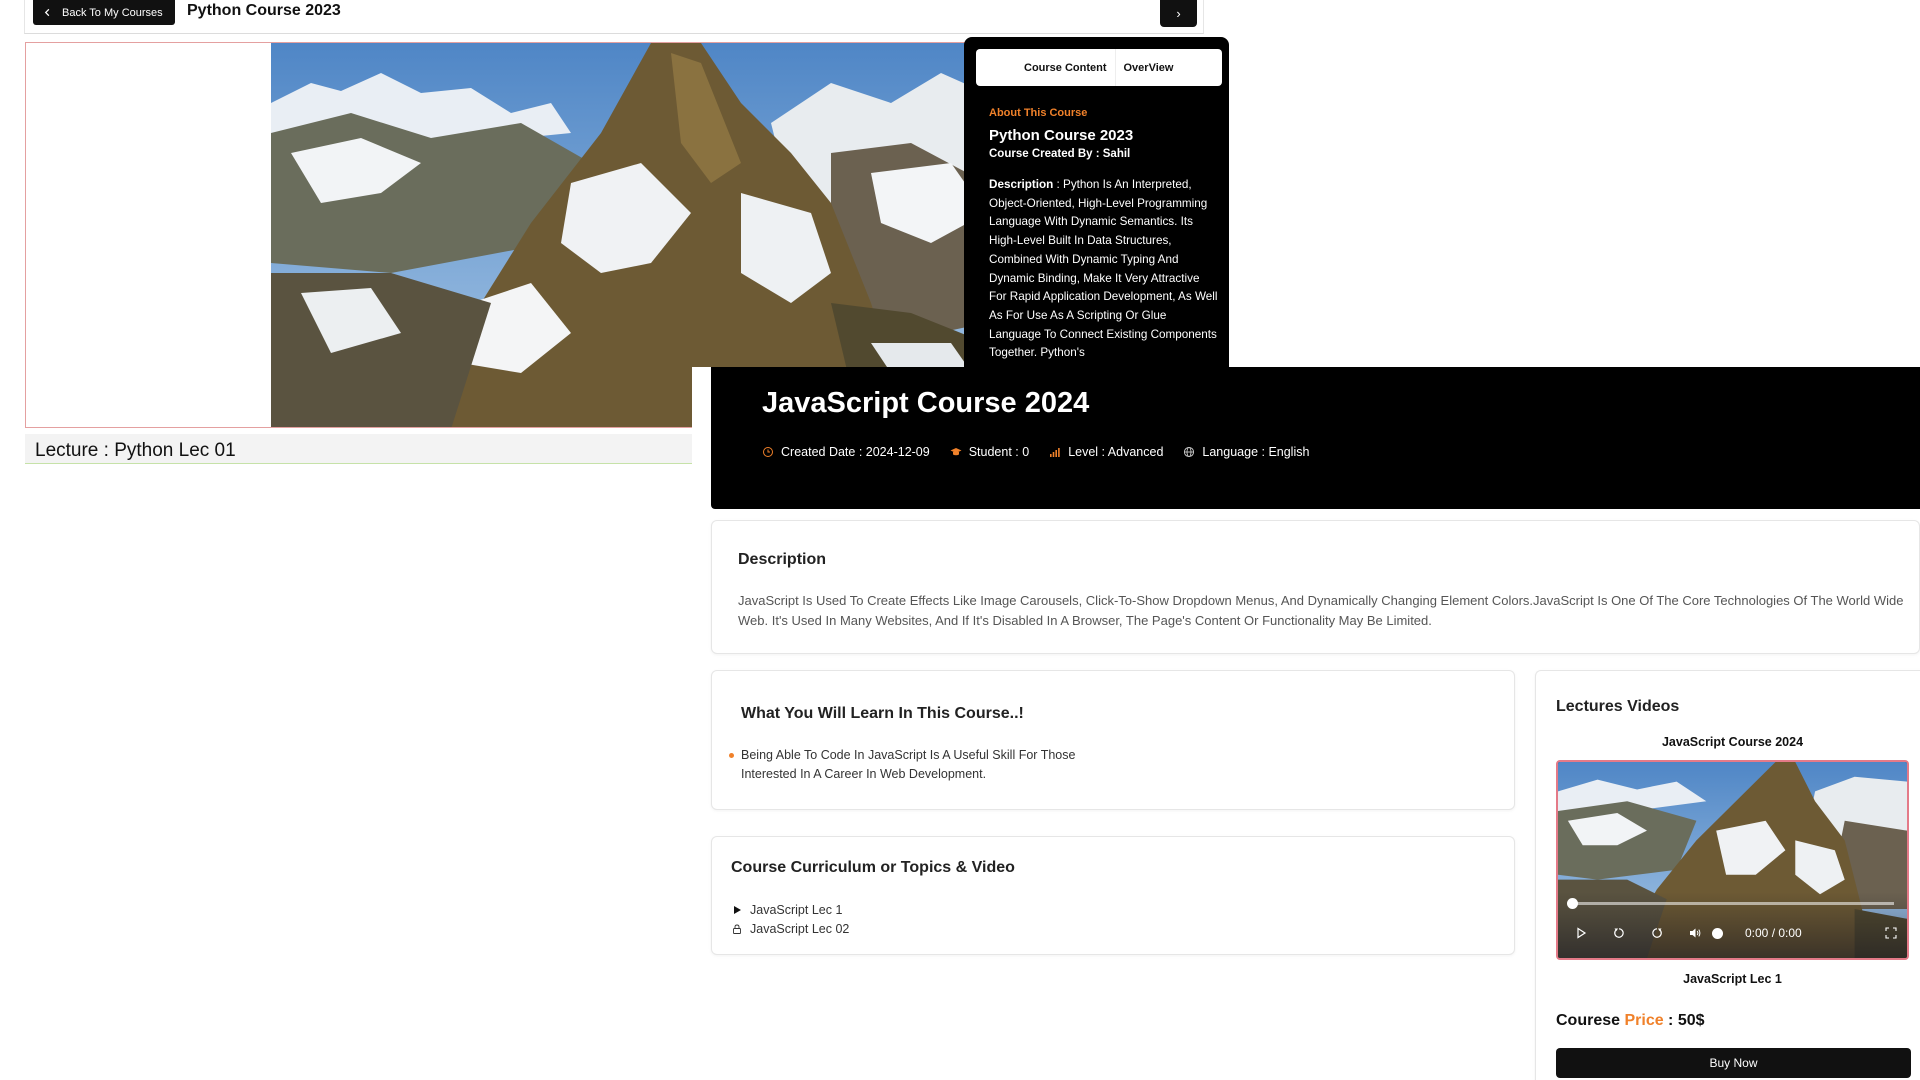 Image resolution: width=1920 pixels, height=1080 pixels. Describe the element at coordinates (1732, 979) in the screenshot. I see `preview-lecture-name: JavaScript Lec 1` at that location.